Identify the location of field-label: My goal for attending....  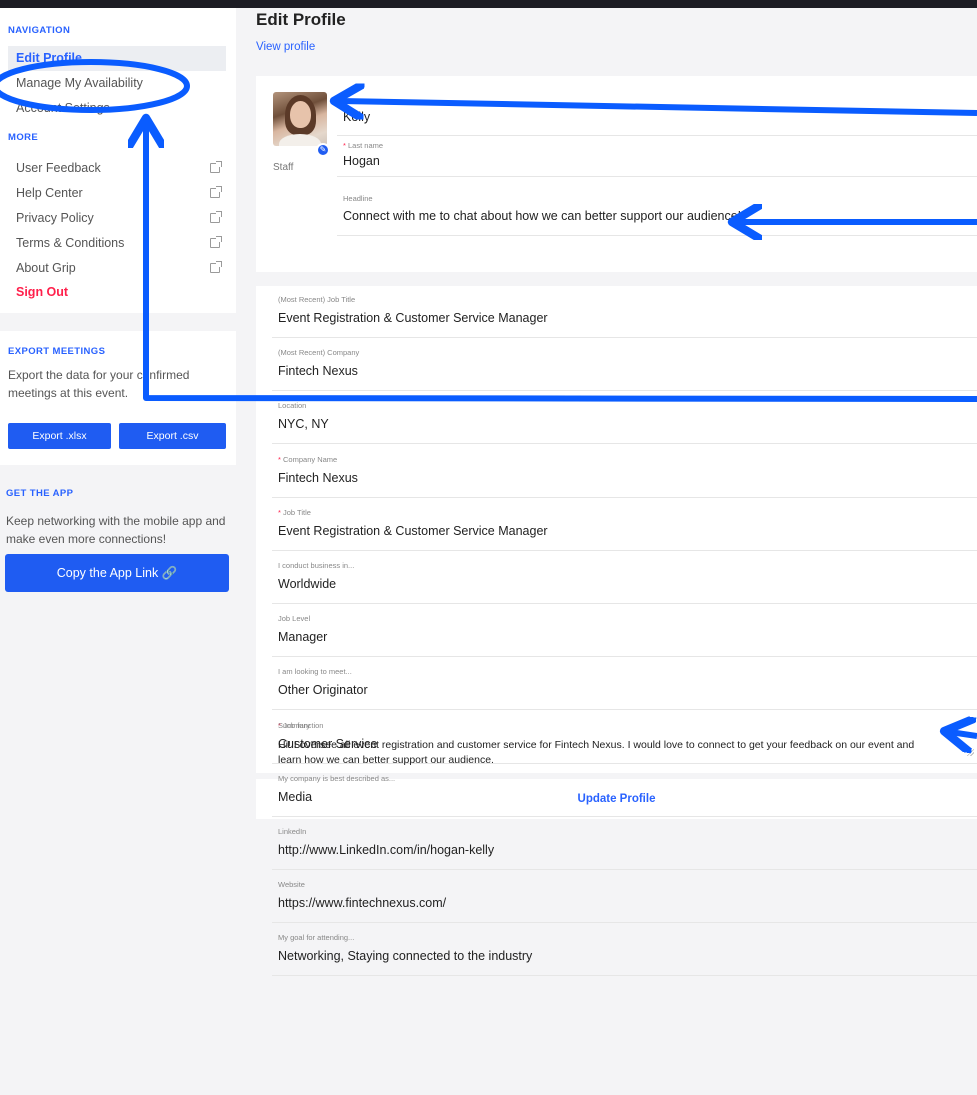
(316, 937).